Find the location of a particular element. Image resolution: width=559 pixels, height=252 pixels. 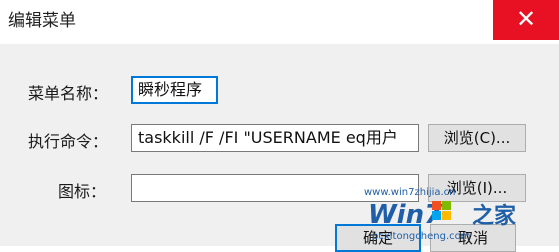

watermark-url-2: pcxitongcheng.com is located at coordinates (421, 236).